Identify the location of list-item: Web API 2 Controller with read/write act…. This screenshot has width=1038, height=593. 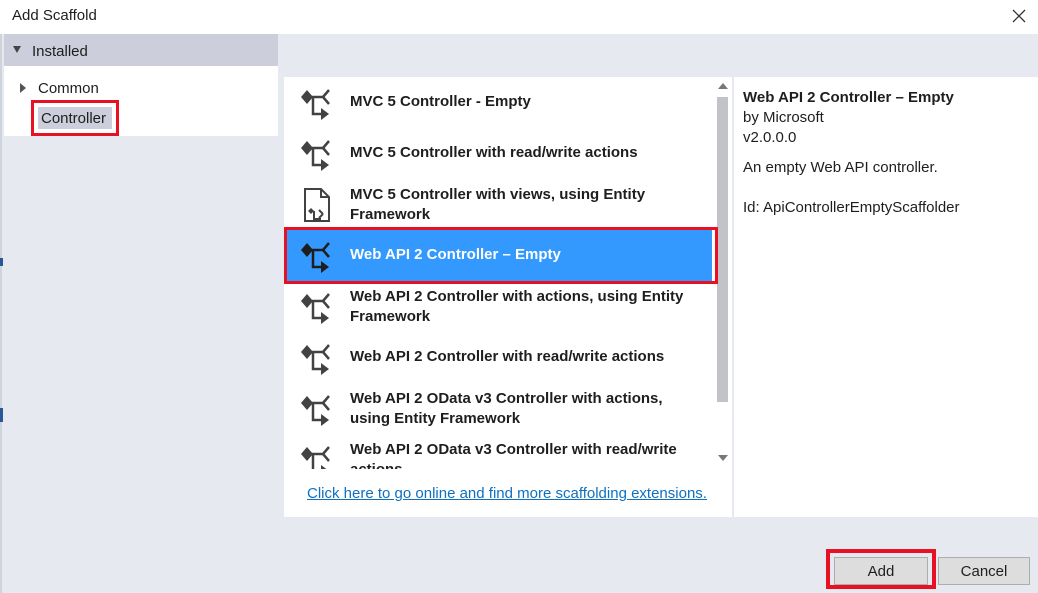
(498, 357).